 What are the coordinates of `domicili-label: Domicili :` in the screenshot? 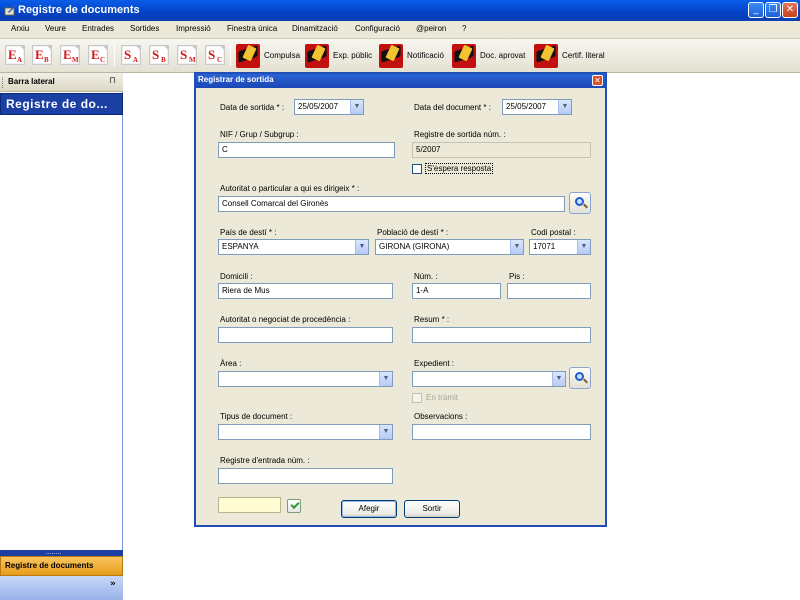 It's located at (236, 276).